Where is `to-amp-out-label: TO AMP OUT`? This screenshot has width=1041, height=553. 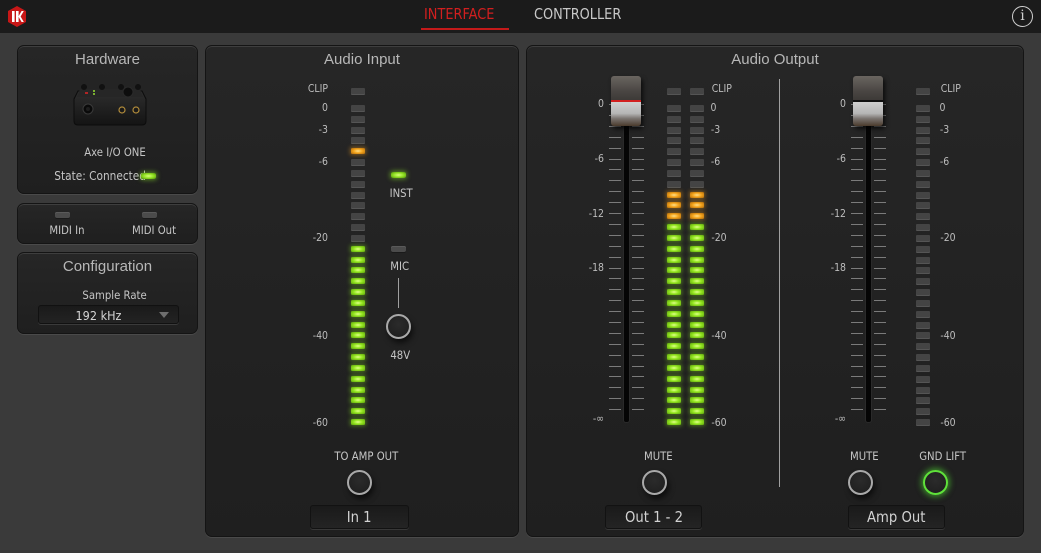
to-amp-out-label: TO AMP OUT is located at coordinates (366, 456).